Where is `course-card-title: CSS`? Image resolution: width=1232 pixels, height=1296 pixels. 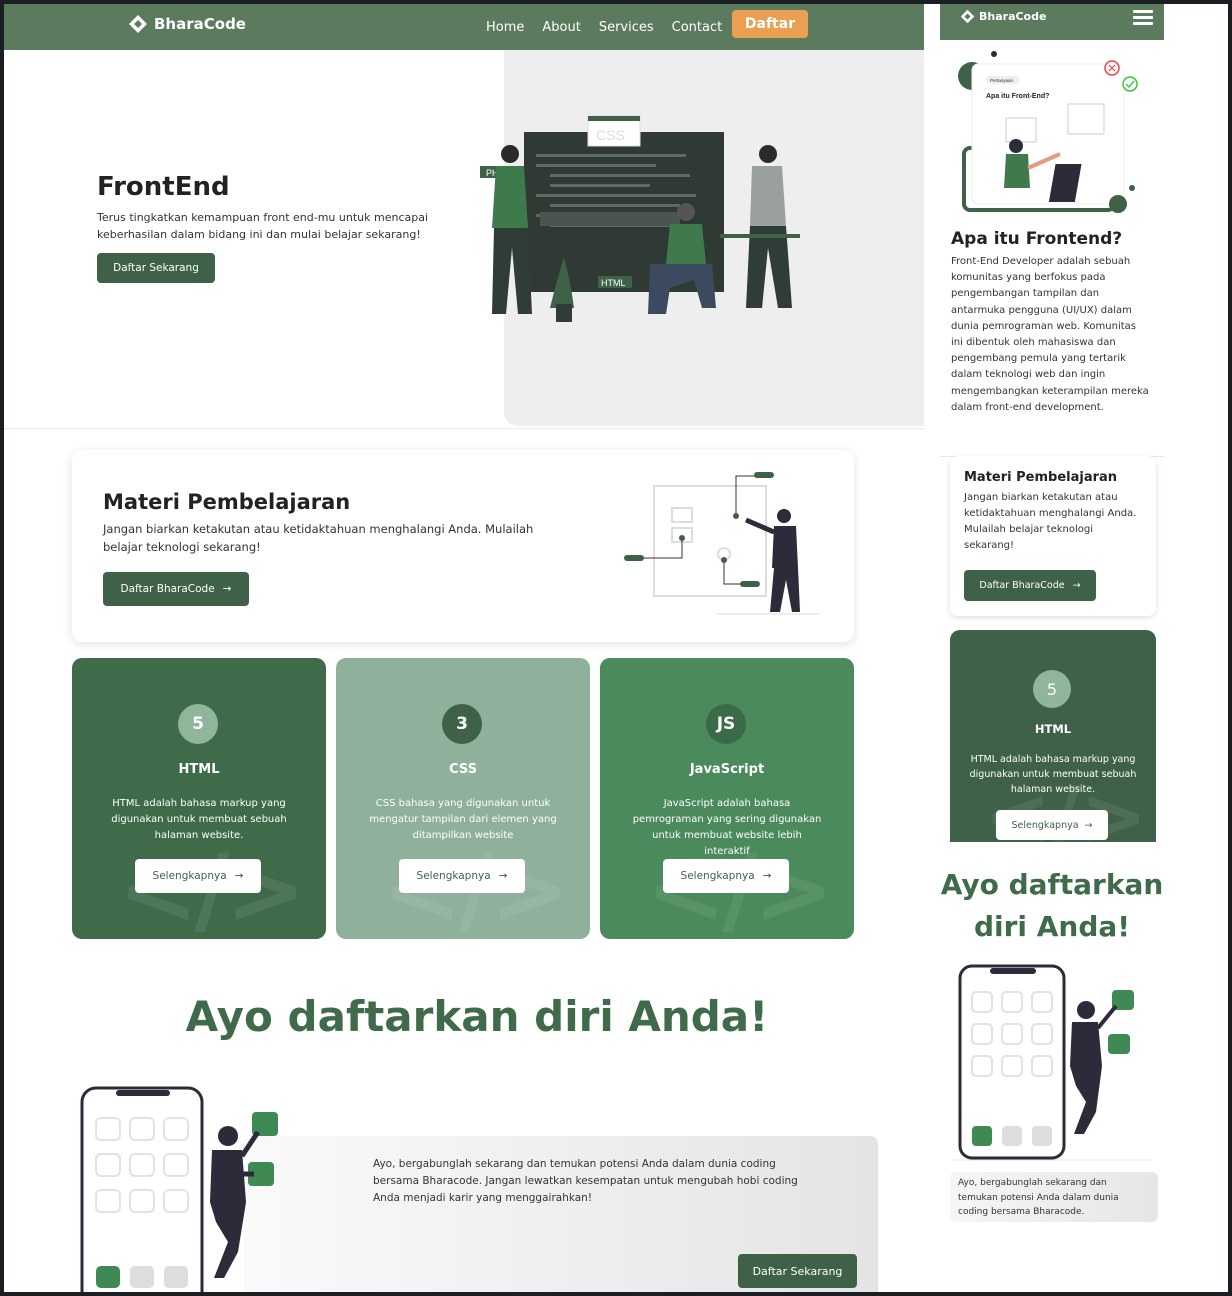 course-card-title: CSS is located at coordinates (463, 769).